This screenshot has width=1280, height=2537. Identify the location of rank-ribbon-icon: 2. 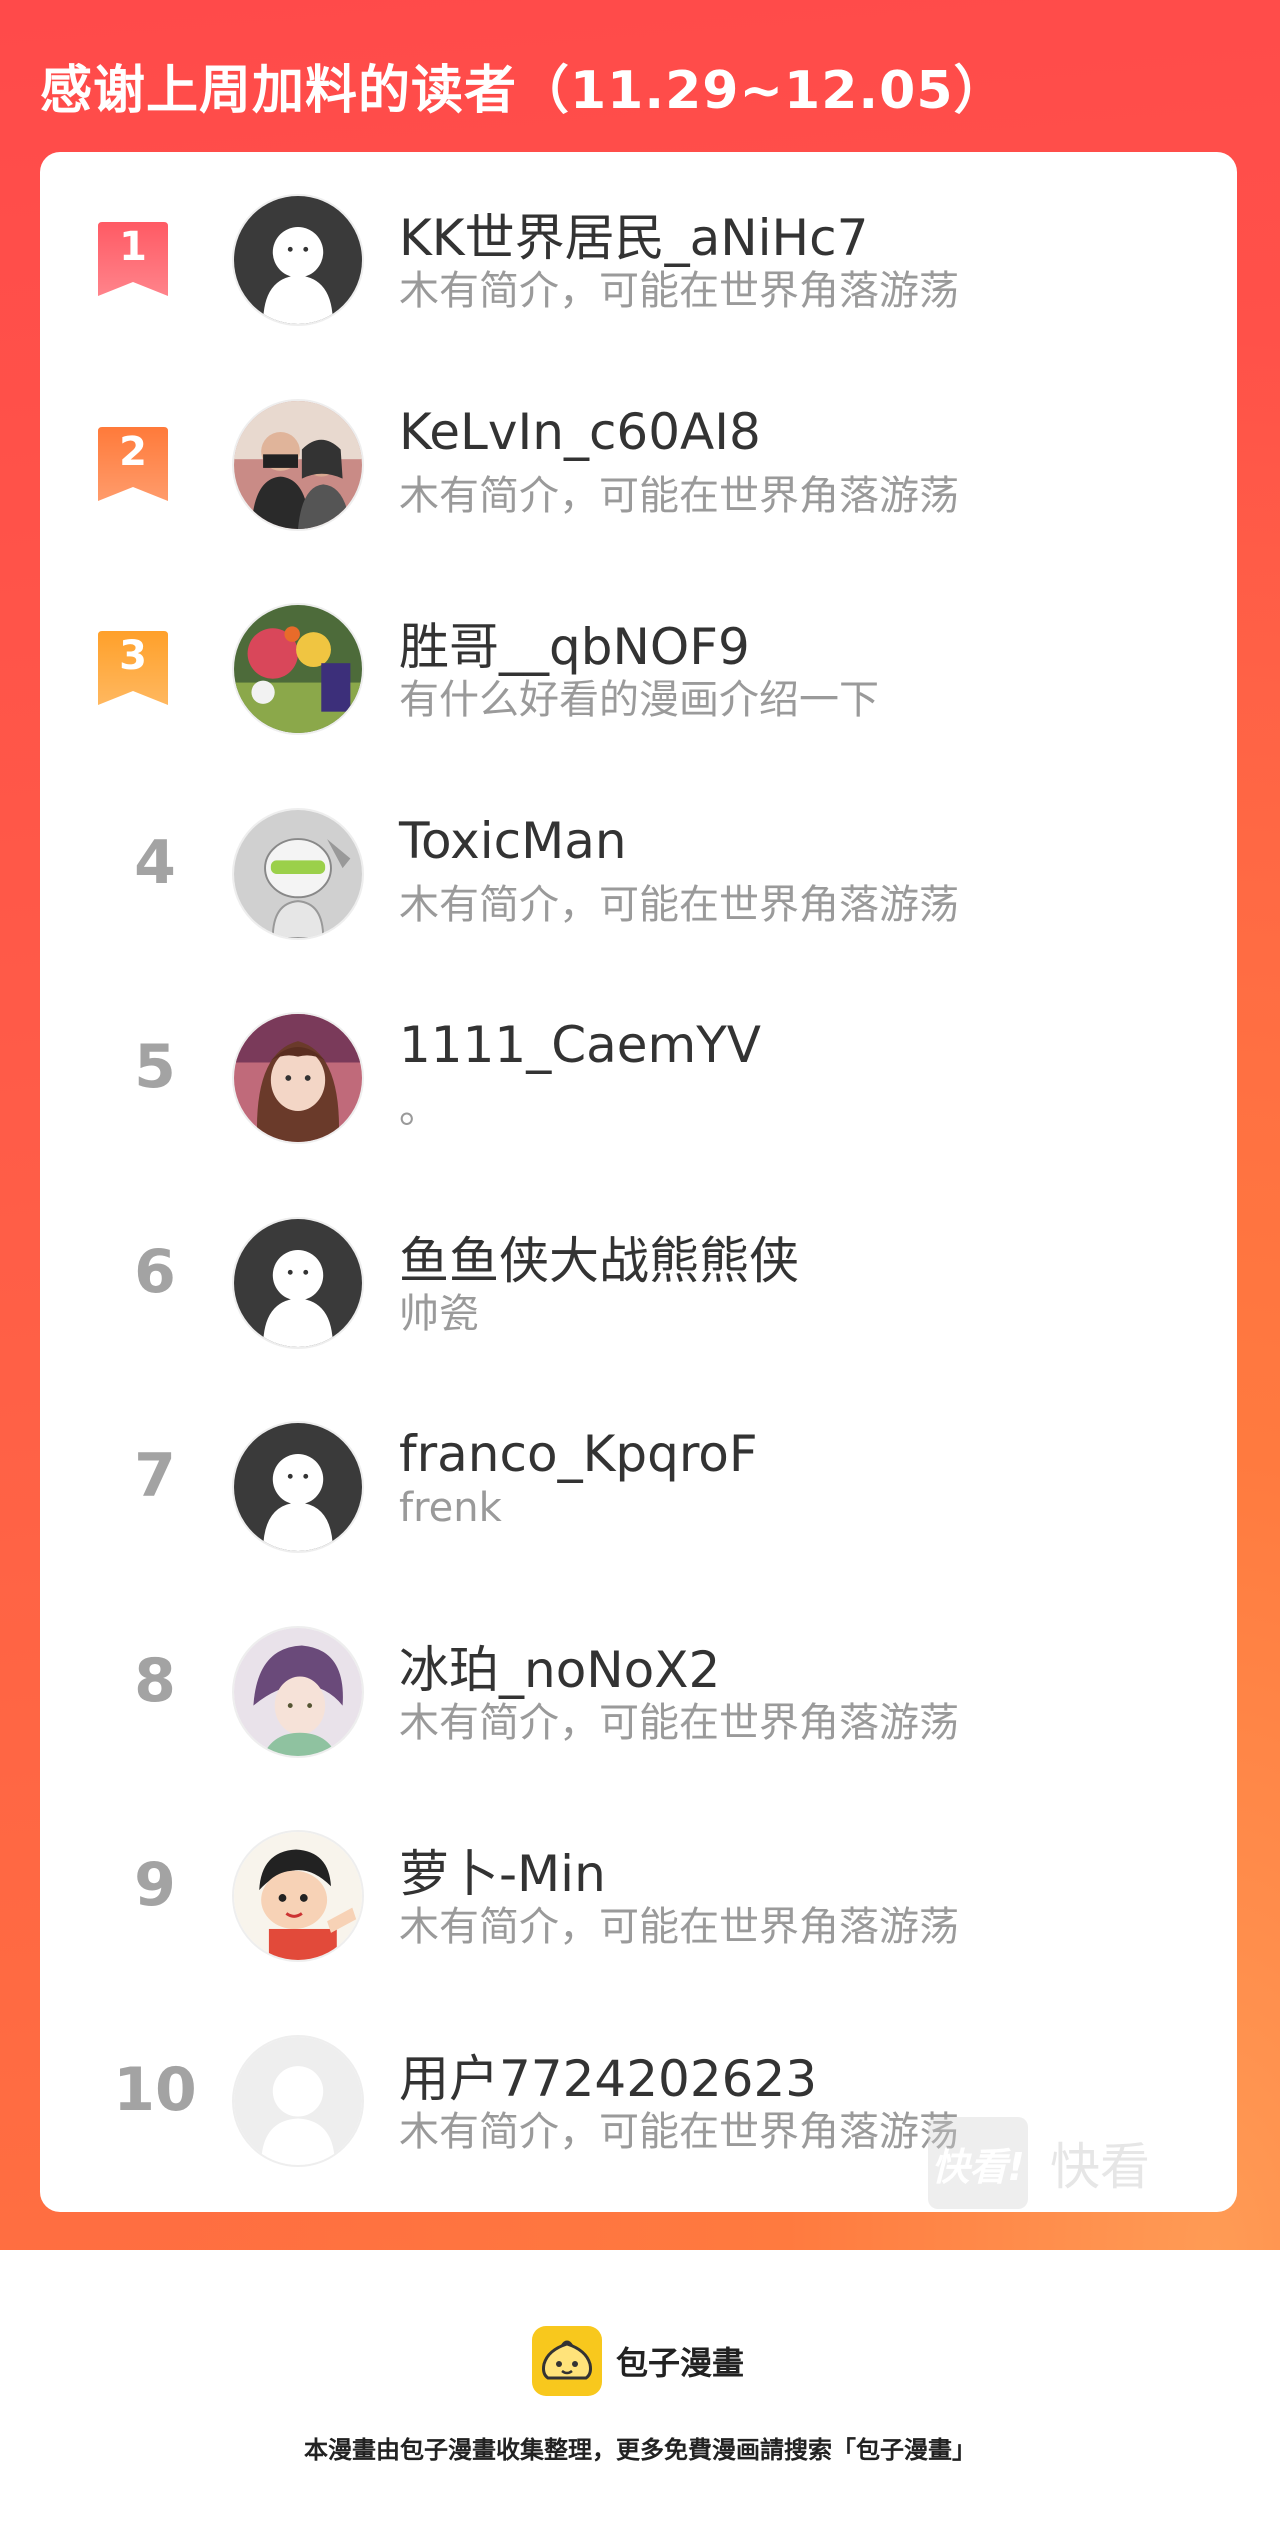
(133, 463).